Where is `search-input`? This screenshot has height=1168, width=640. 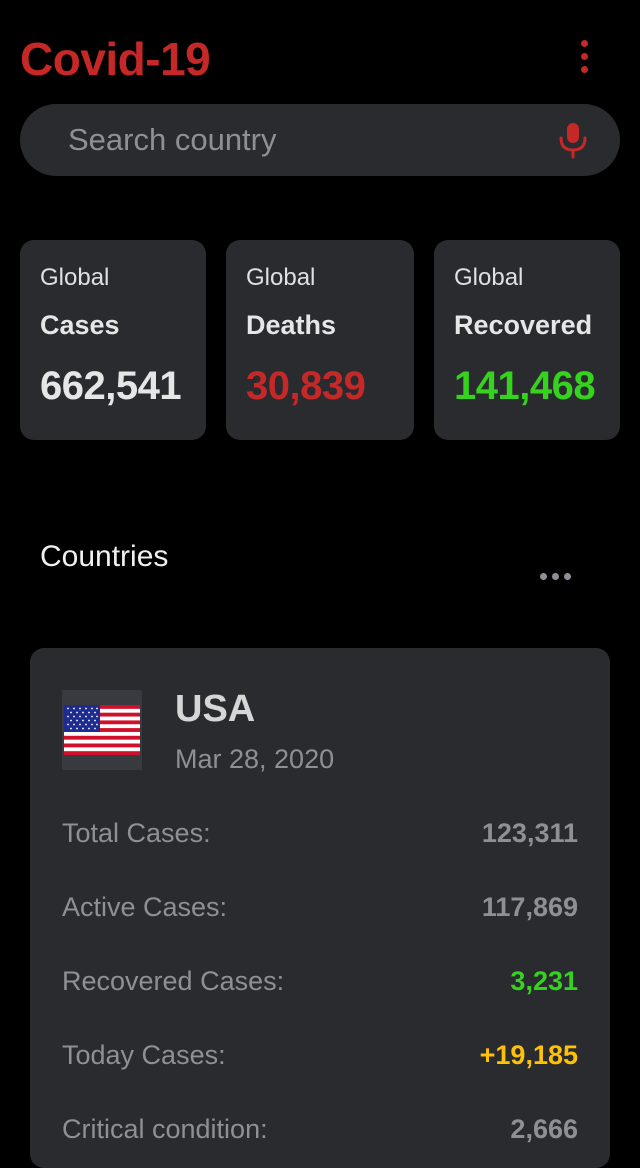 search-input is located at coordinates (303, 140).